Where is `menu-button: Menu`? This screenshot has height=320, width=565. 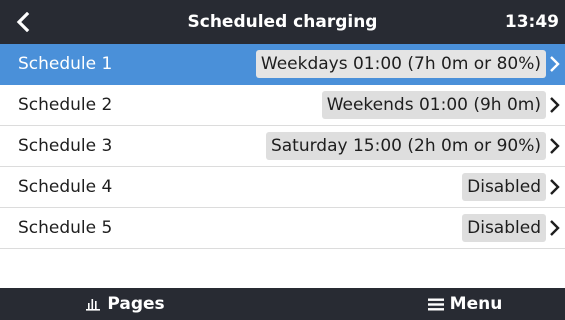
menu-button: Menu is located at coordinates (465, 304).